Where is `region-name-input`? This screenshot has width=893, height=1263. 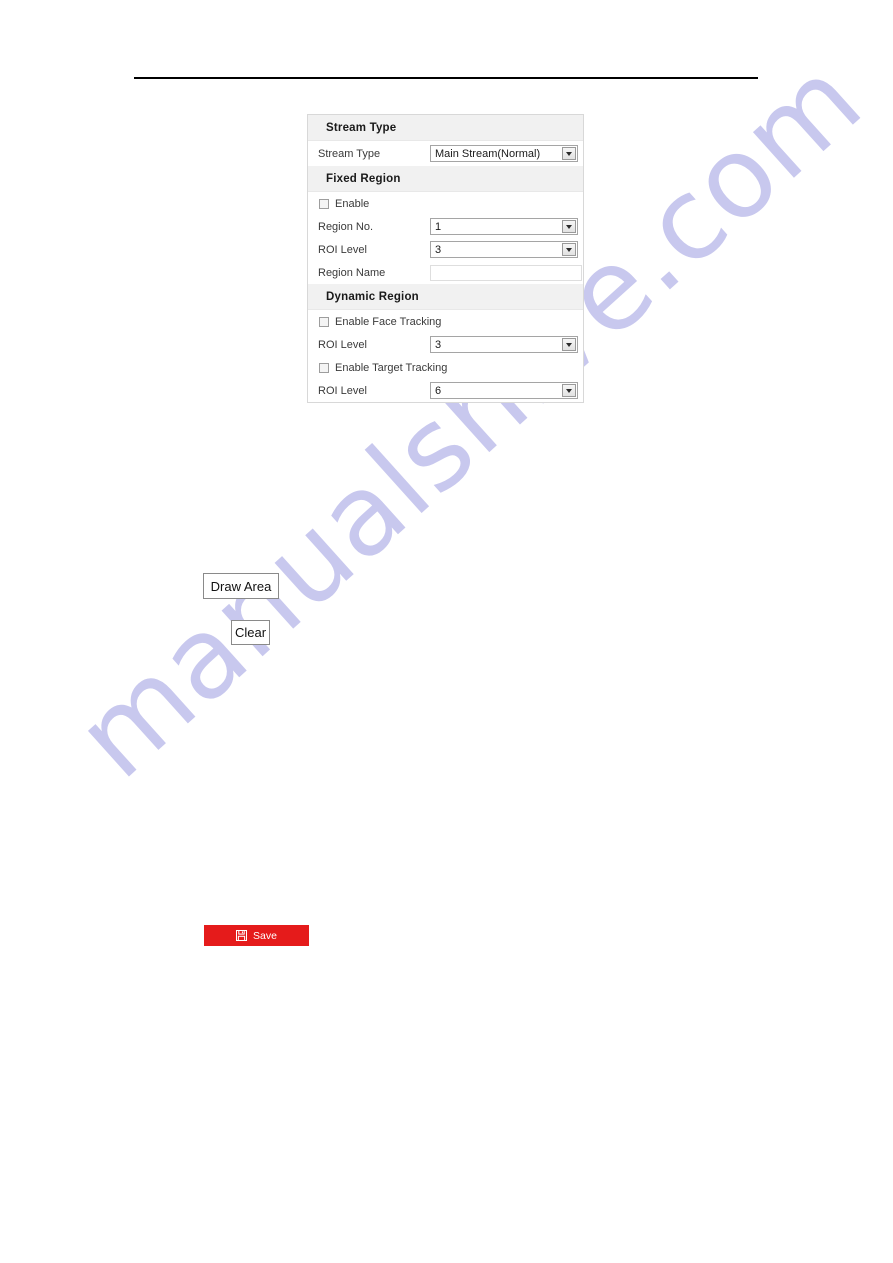
region-name-input is located at coordinates (506, 272).